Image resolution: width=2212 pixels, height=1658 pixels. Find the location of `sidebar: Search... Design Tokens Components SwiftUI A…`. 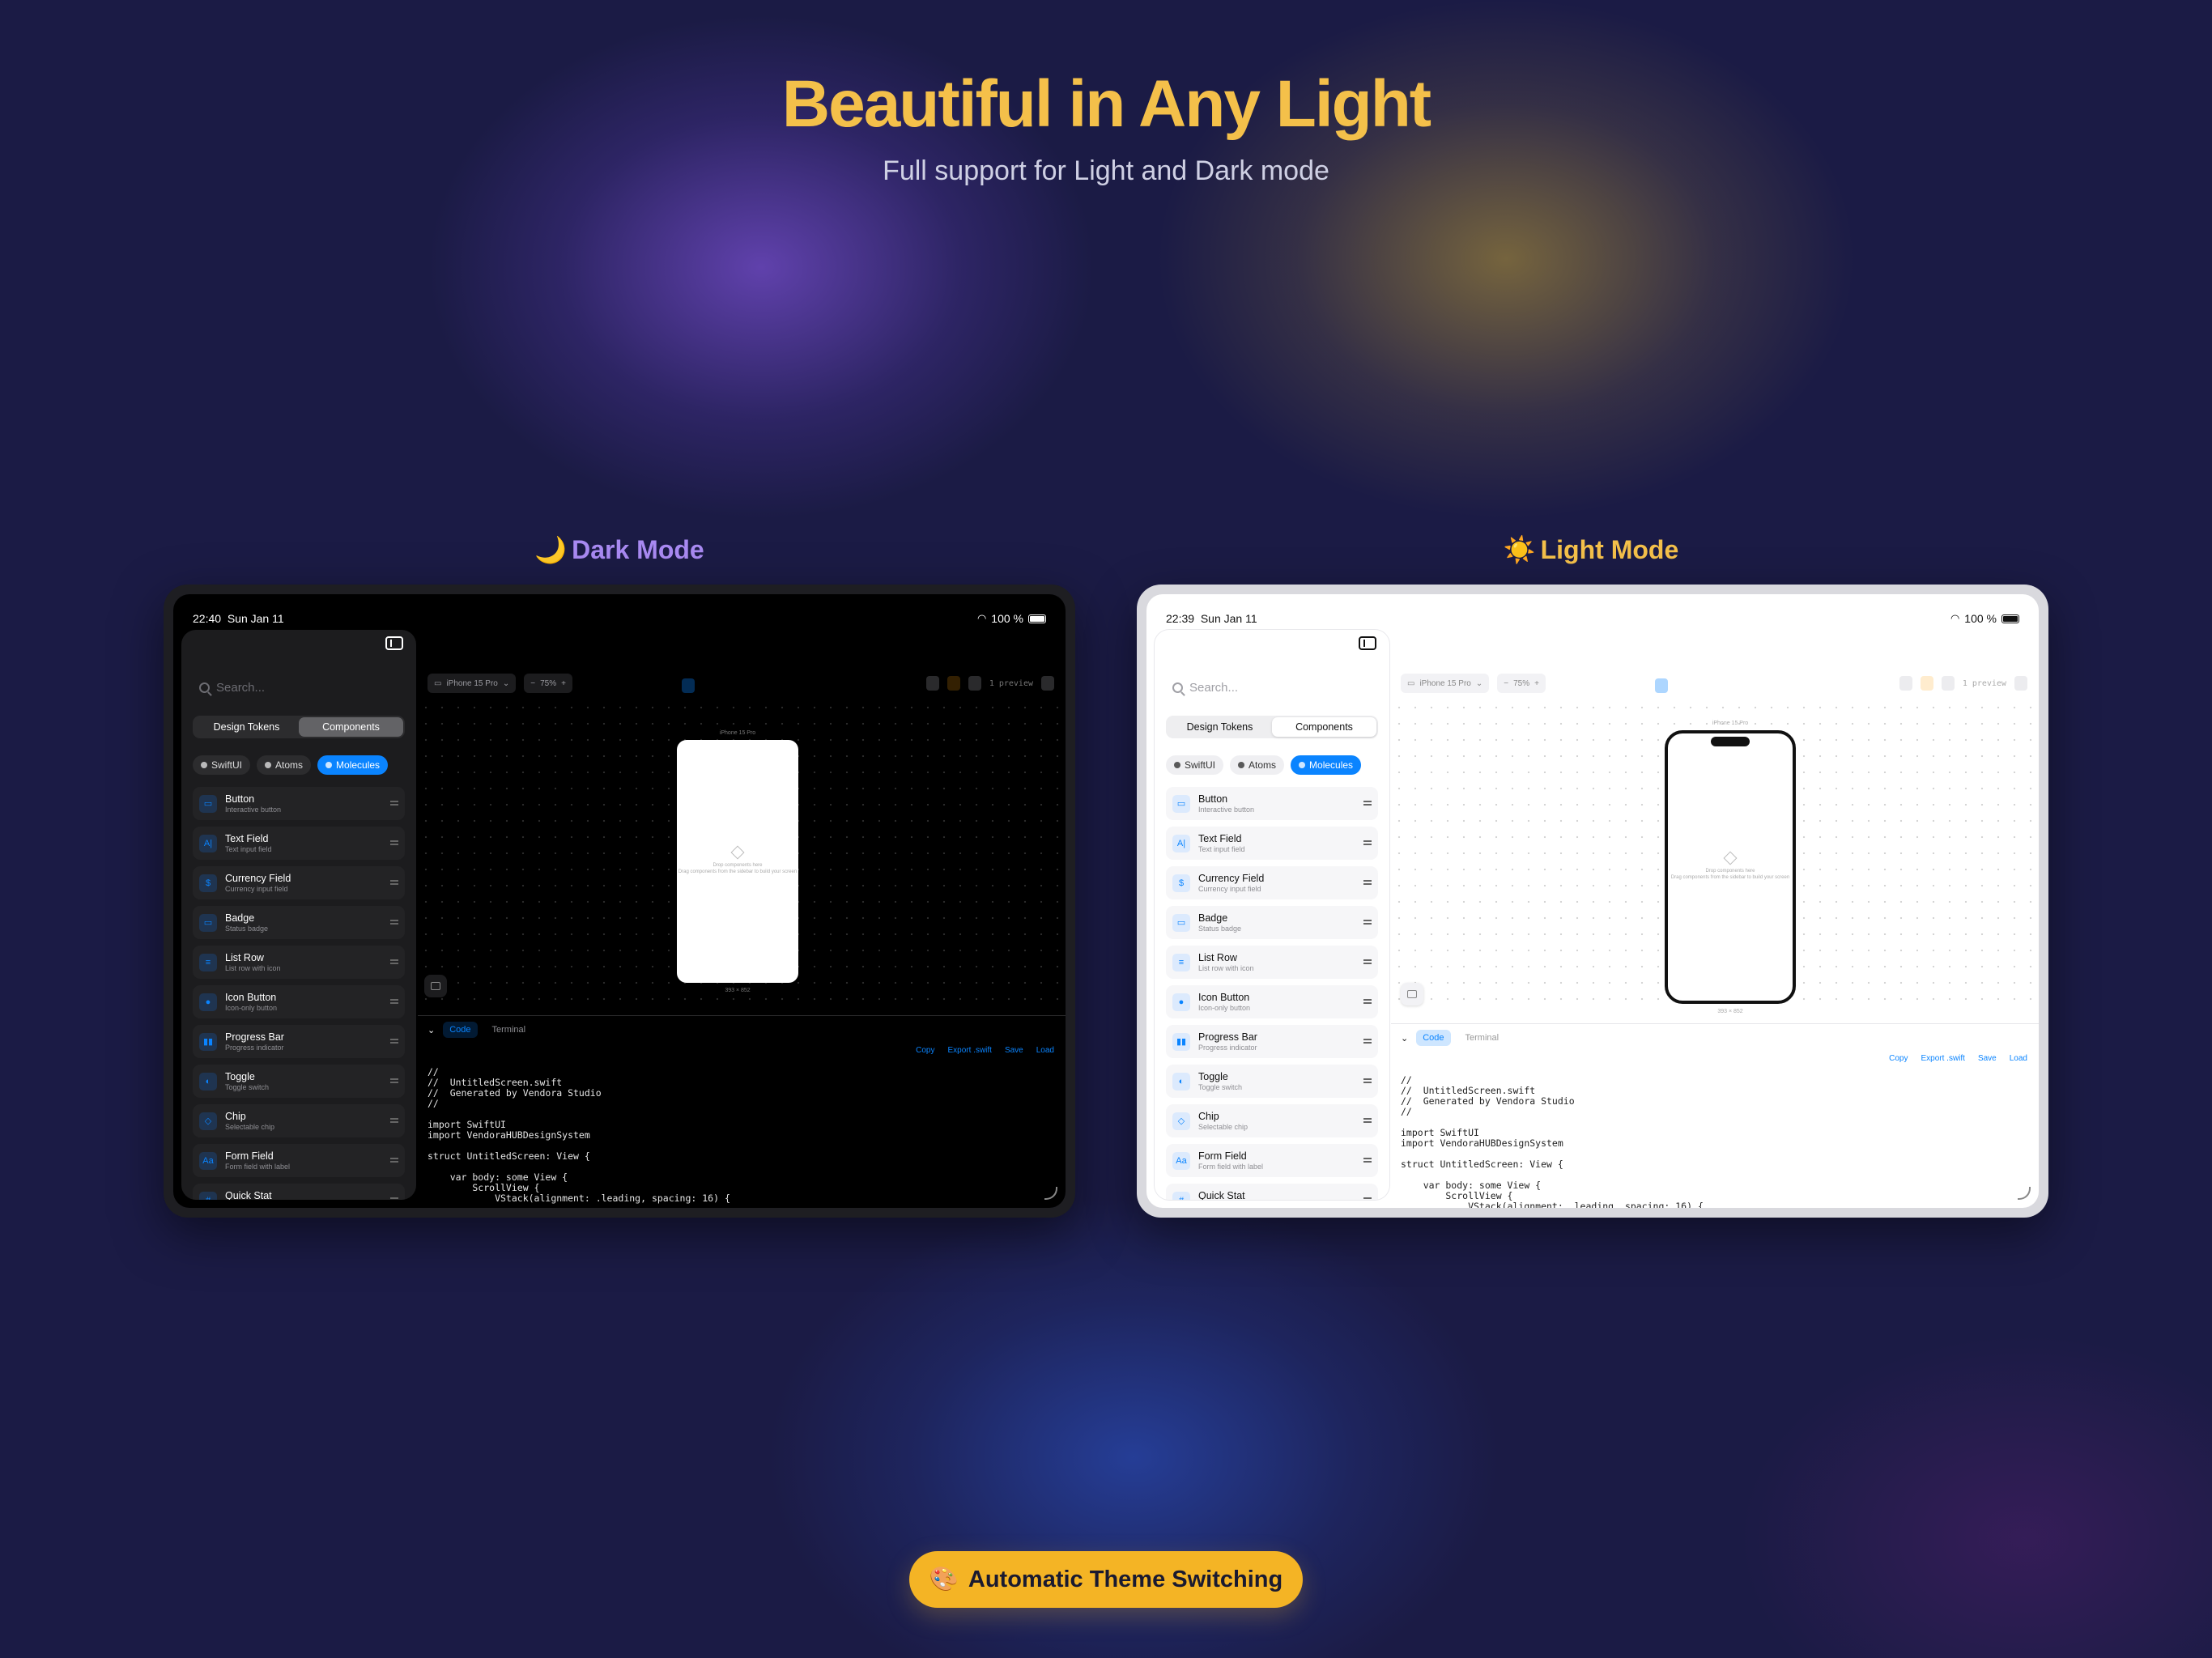

sidebar: Search... Design Tokens Components SwiftUI A… is located at coordinates (299, 915).